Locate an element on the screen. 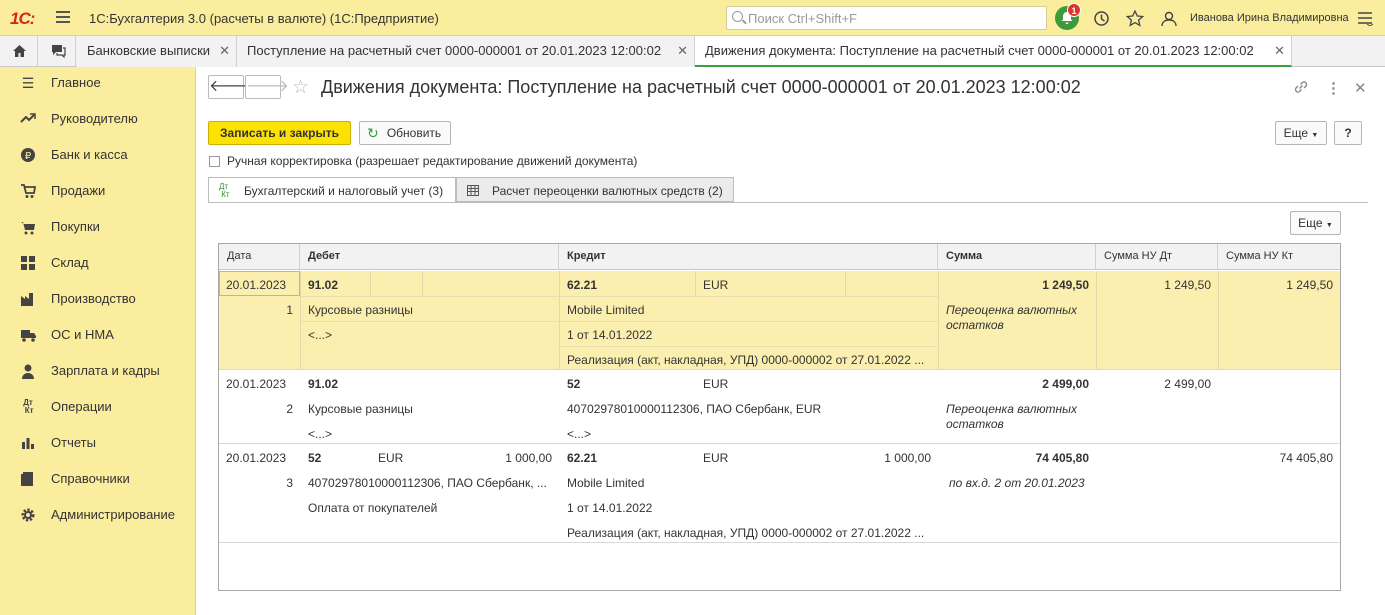 This screenshot has height=615, width=1385. save-and-close-button: Записать и закрыть is located at coordinates (279, 133).